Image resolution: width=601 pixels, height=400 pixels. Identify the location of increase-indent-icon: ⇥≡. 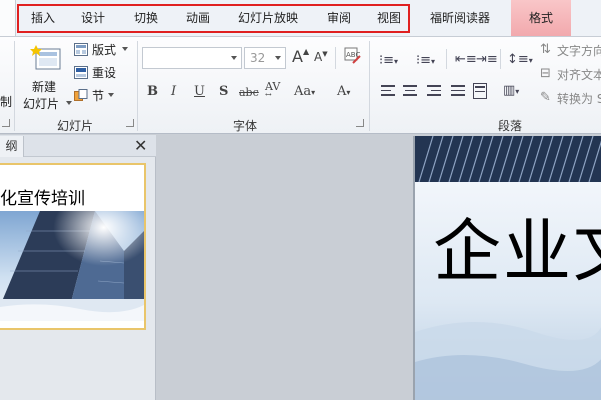
(487, 59).